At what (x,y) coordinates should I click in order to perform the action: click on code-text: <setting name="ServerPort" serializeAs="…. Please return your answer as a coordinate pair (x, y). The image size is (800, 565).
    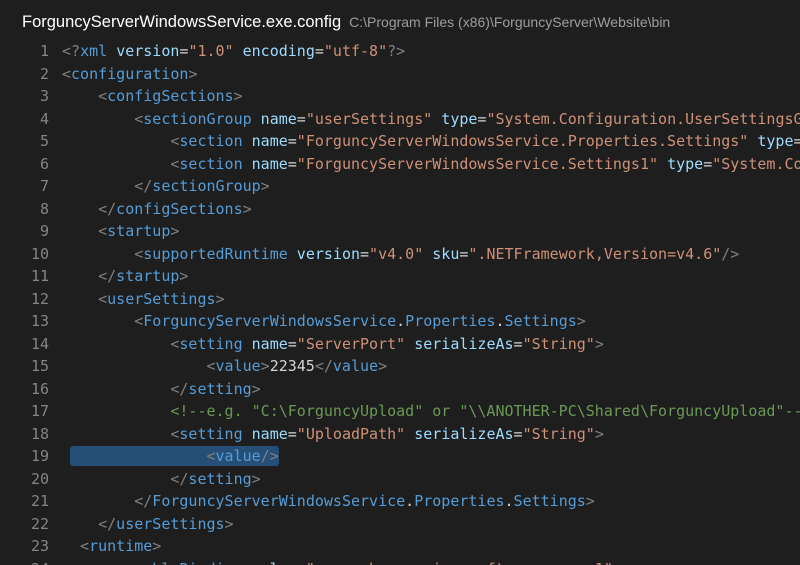
    Looking at the image, I should click on (387, 344).